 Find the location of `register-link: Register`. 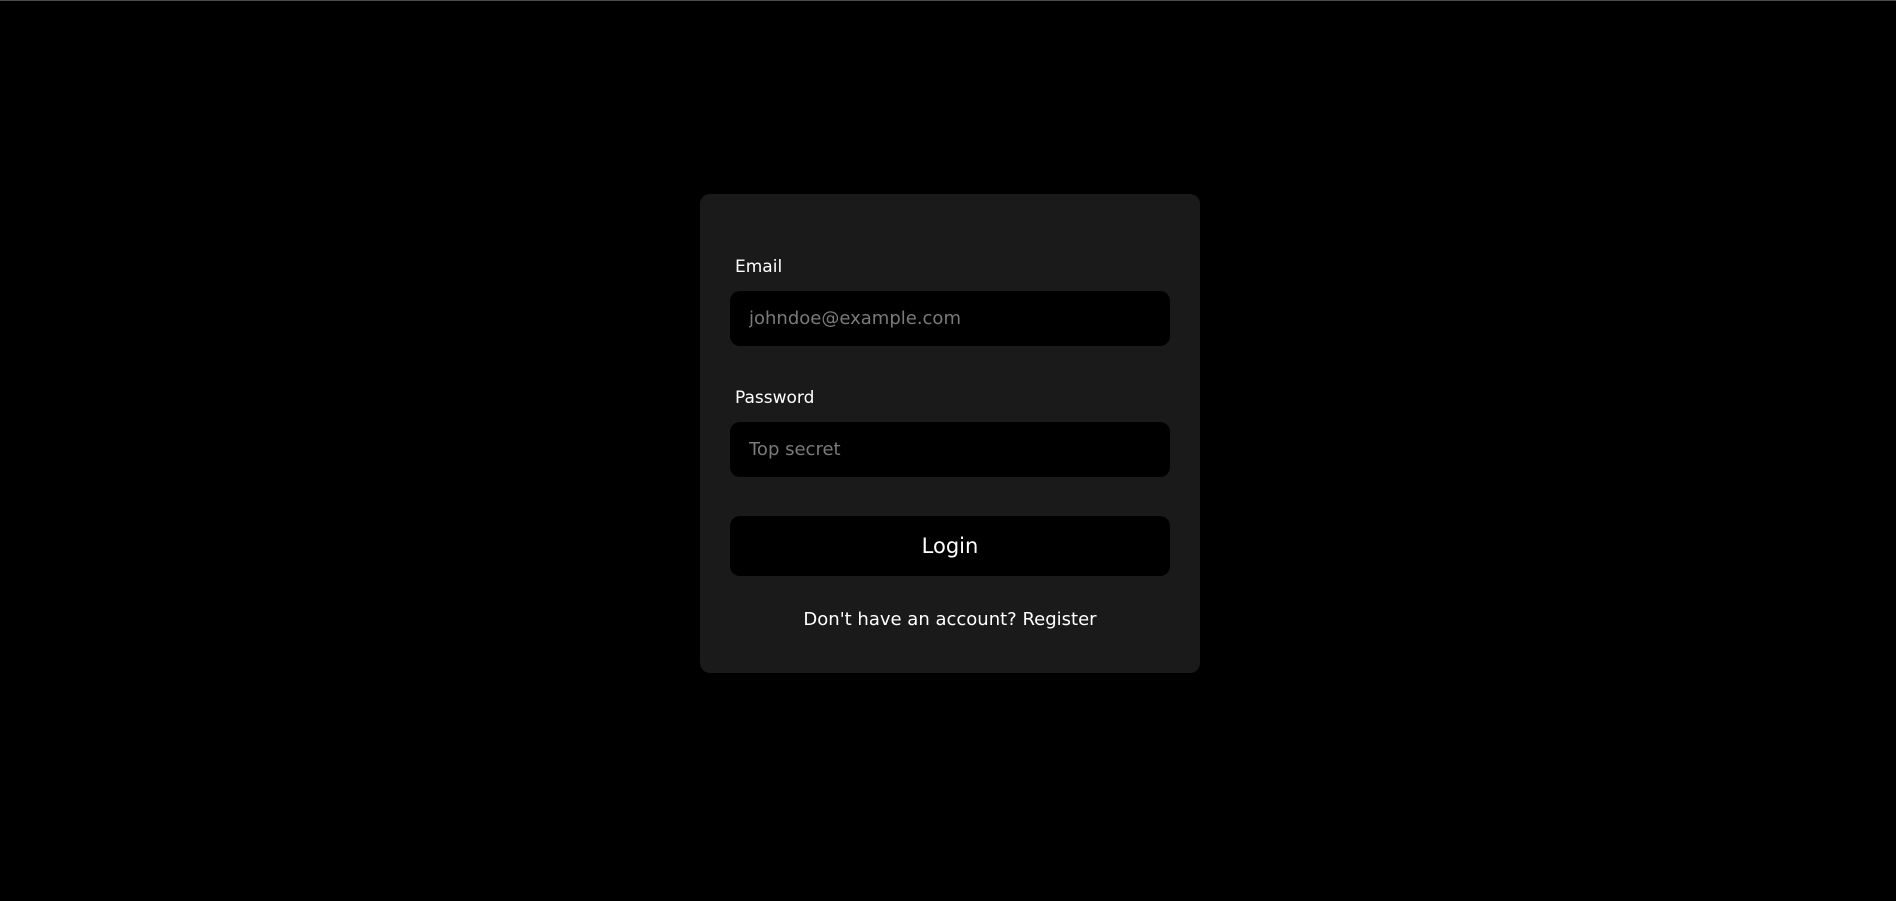

register-link: Register is located at coordinates (1059, 619).